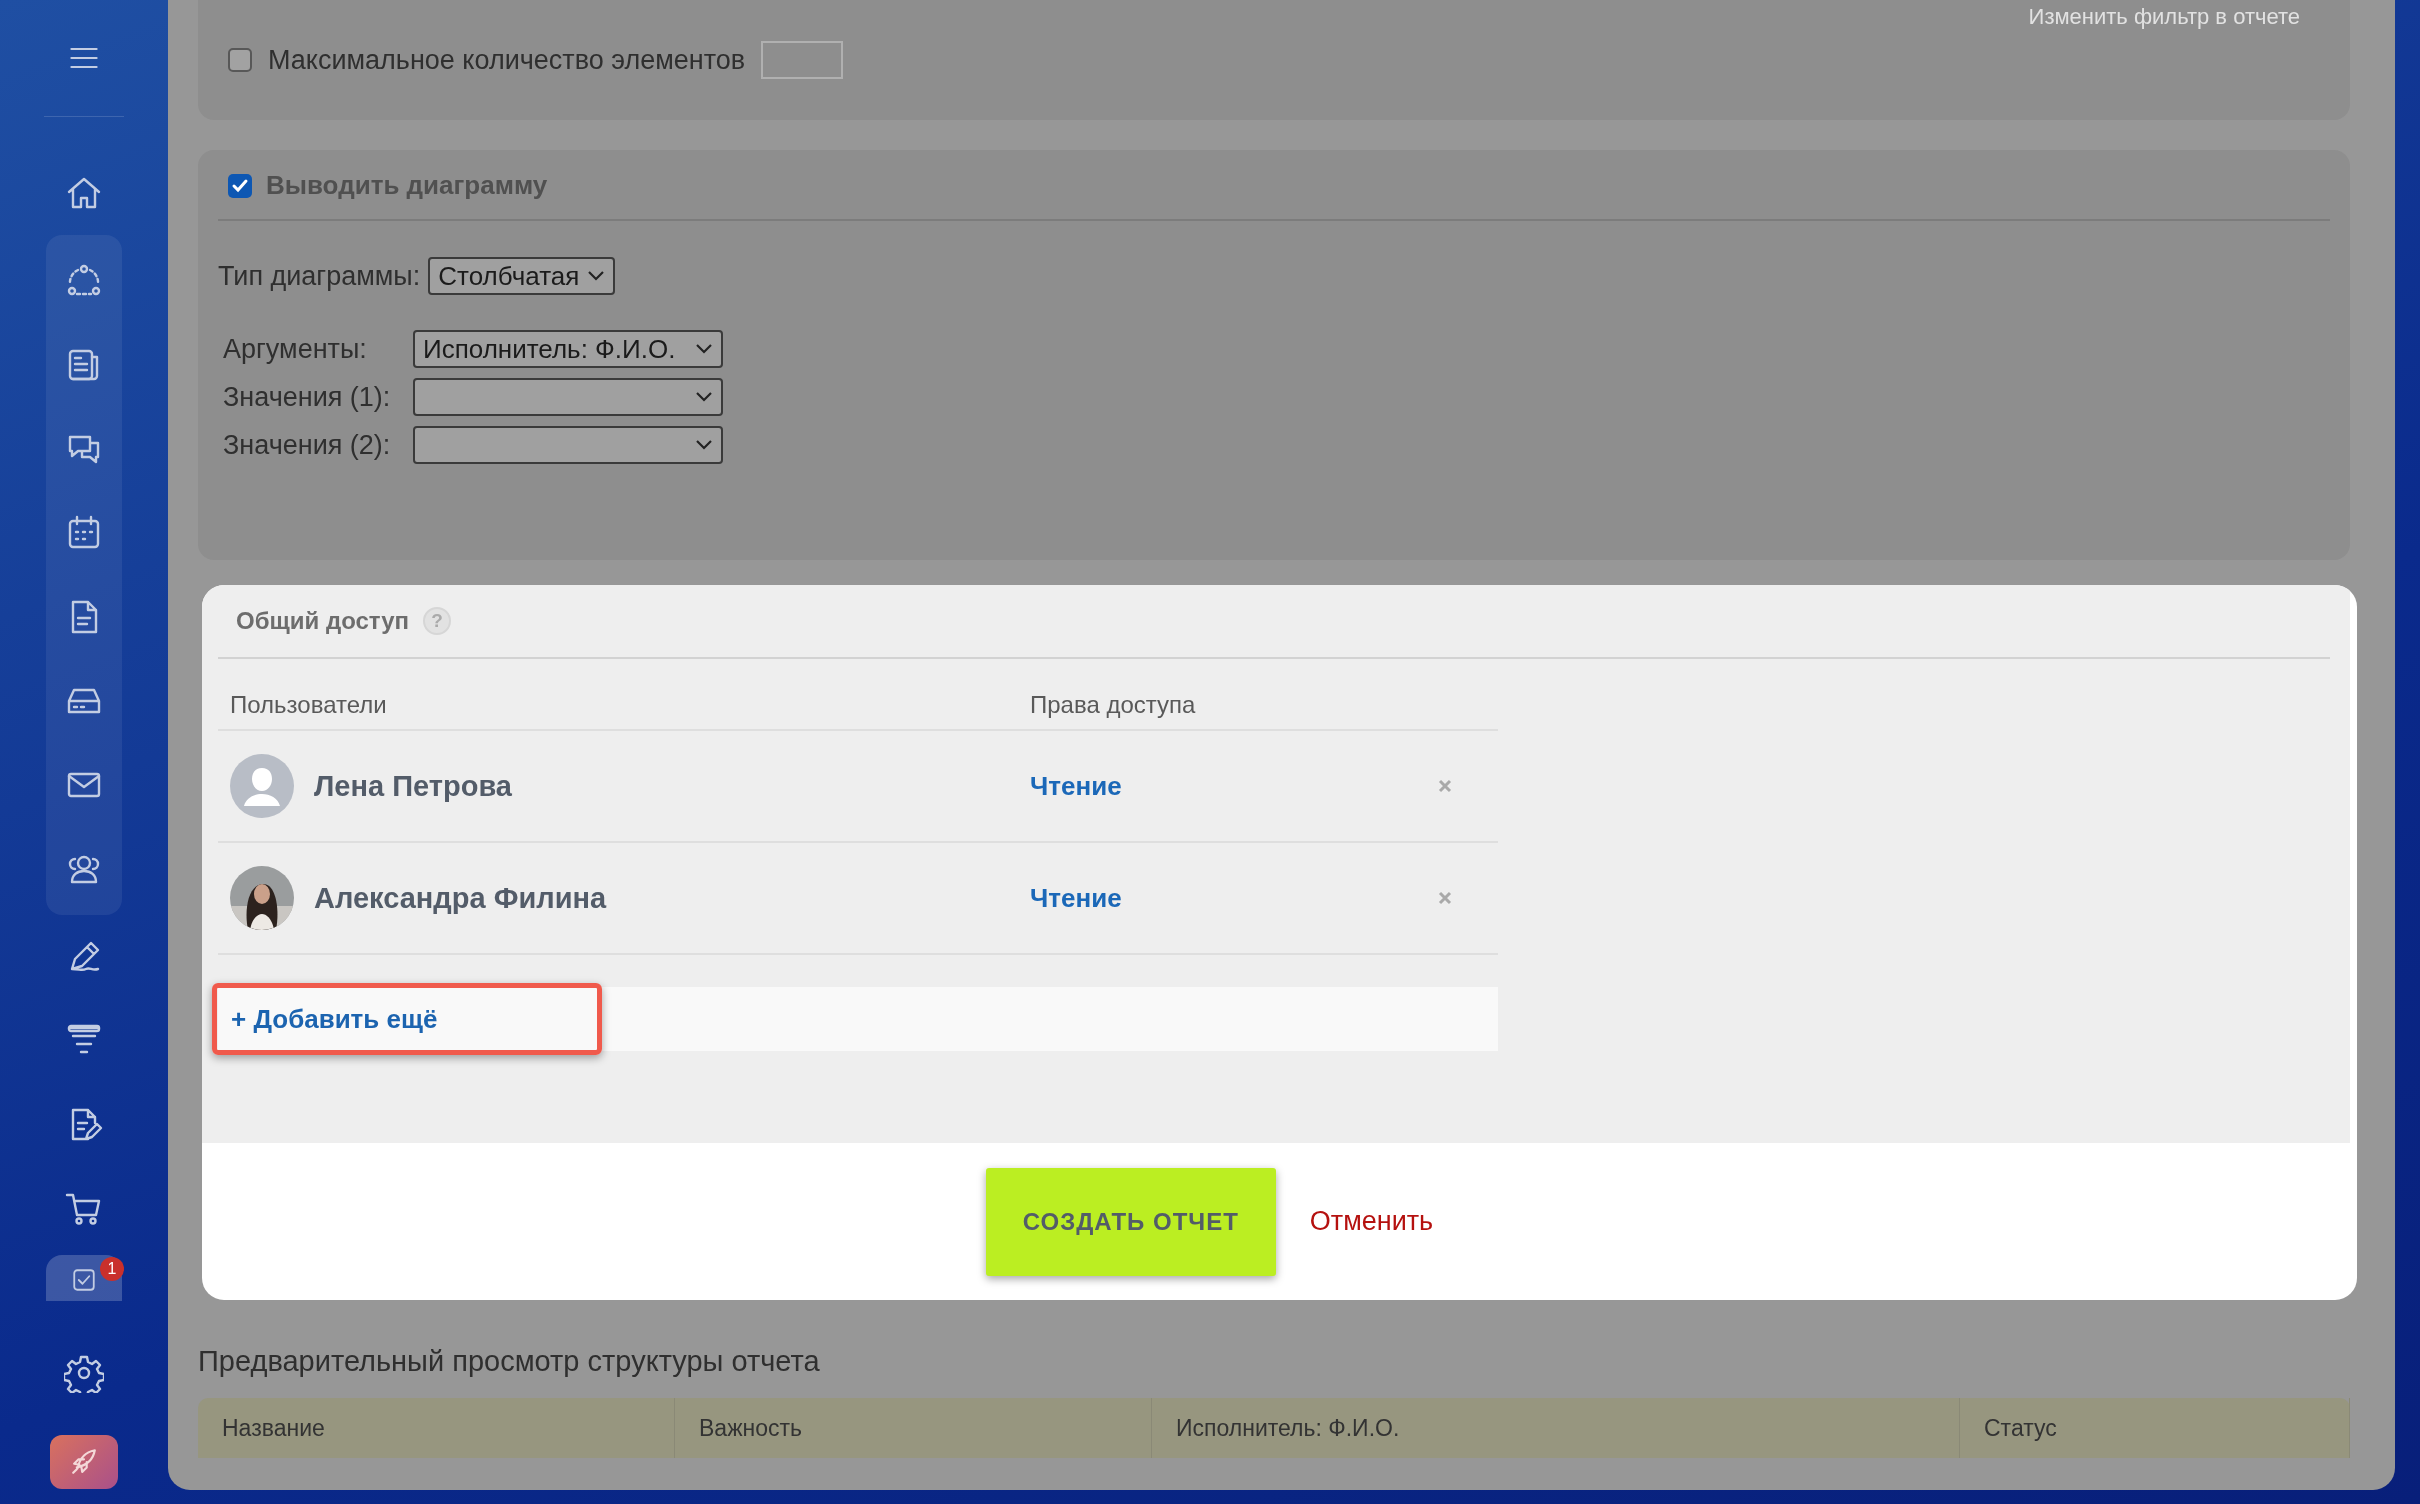 This screenshot has width=2420, height=1504. I want to click on field-label: Значения (2):, so click(307, 445).